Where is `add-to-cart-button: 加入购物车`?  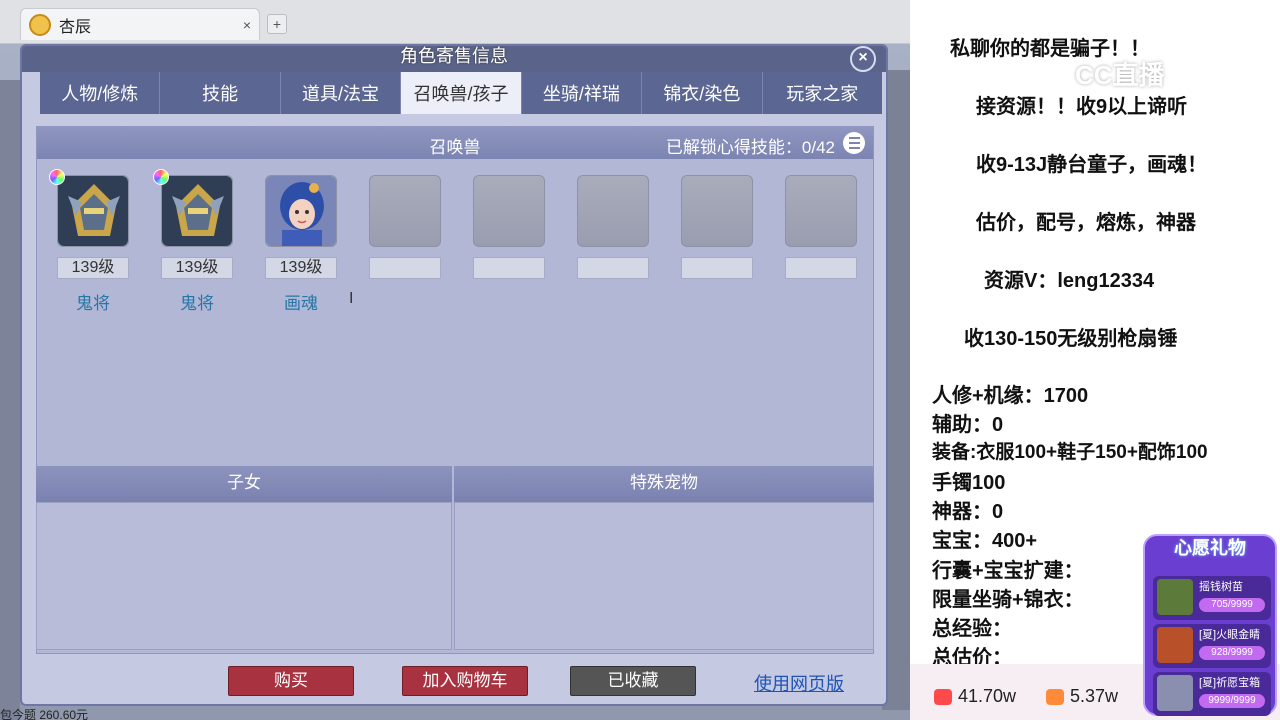
add-to-cart-button: 加入购物车 is located at coordinates (465, 681).